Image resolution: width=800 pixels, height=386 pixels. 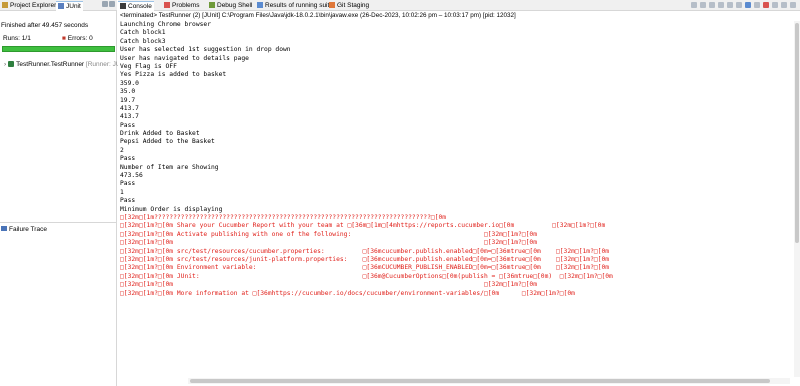 I want to click on console-line: Veg Flag is OFF, so click(x=148, y=66).